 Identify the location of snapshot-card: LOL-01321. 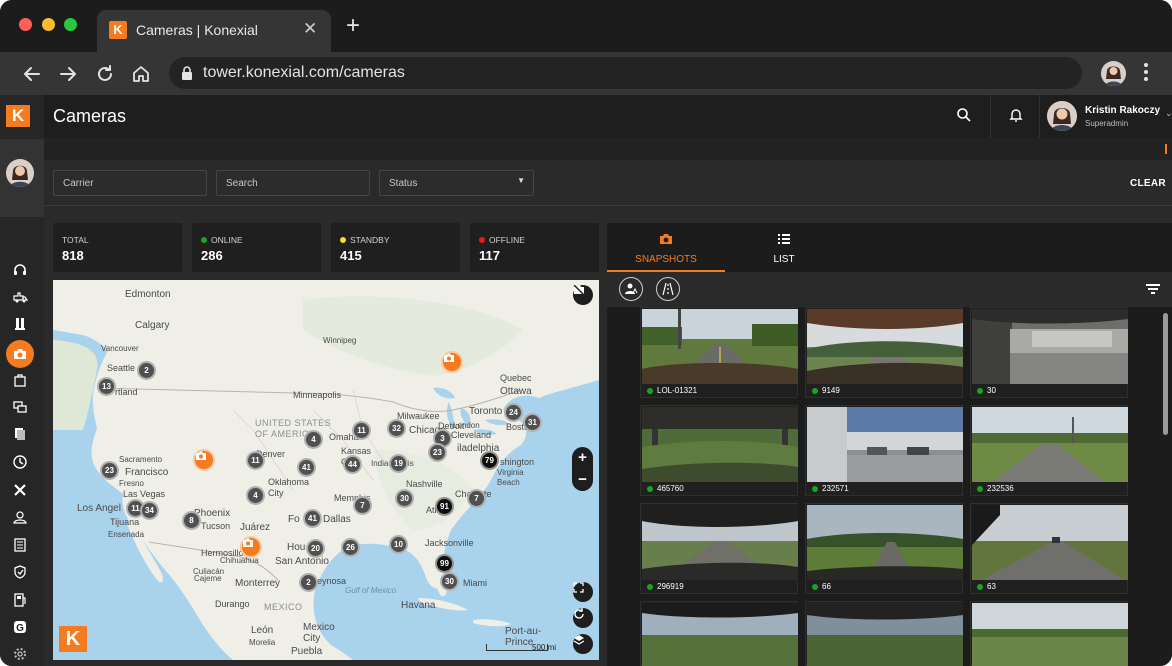
(719, 352).